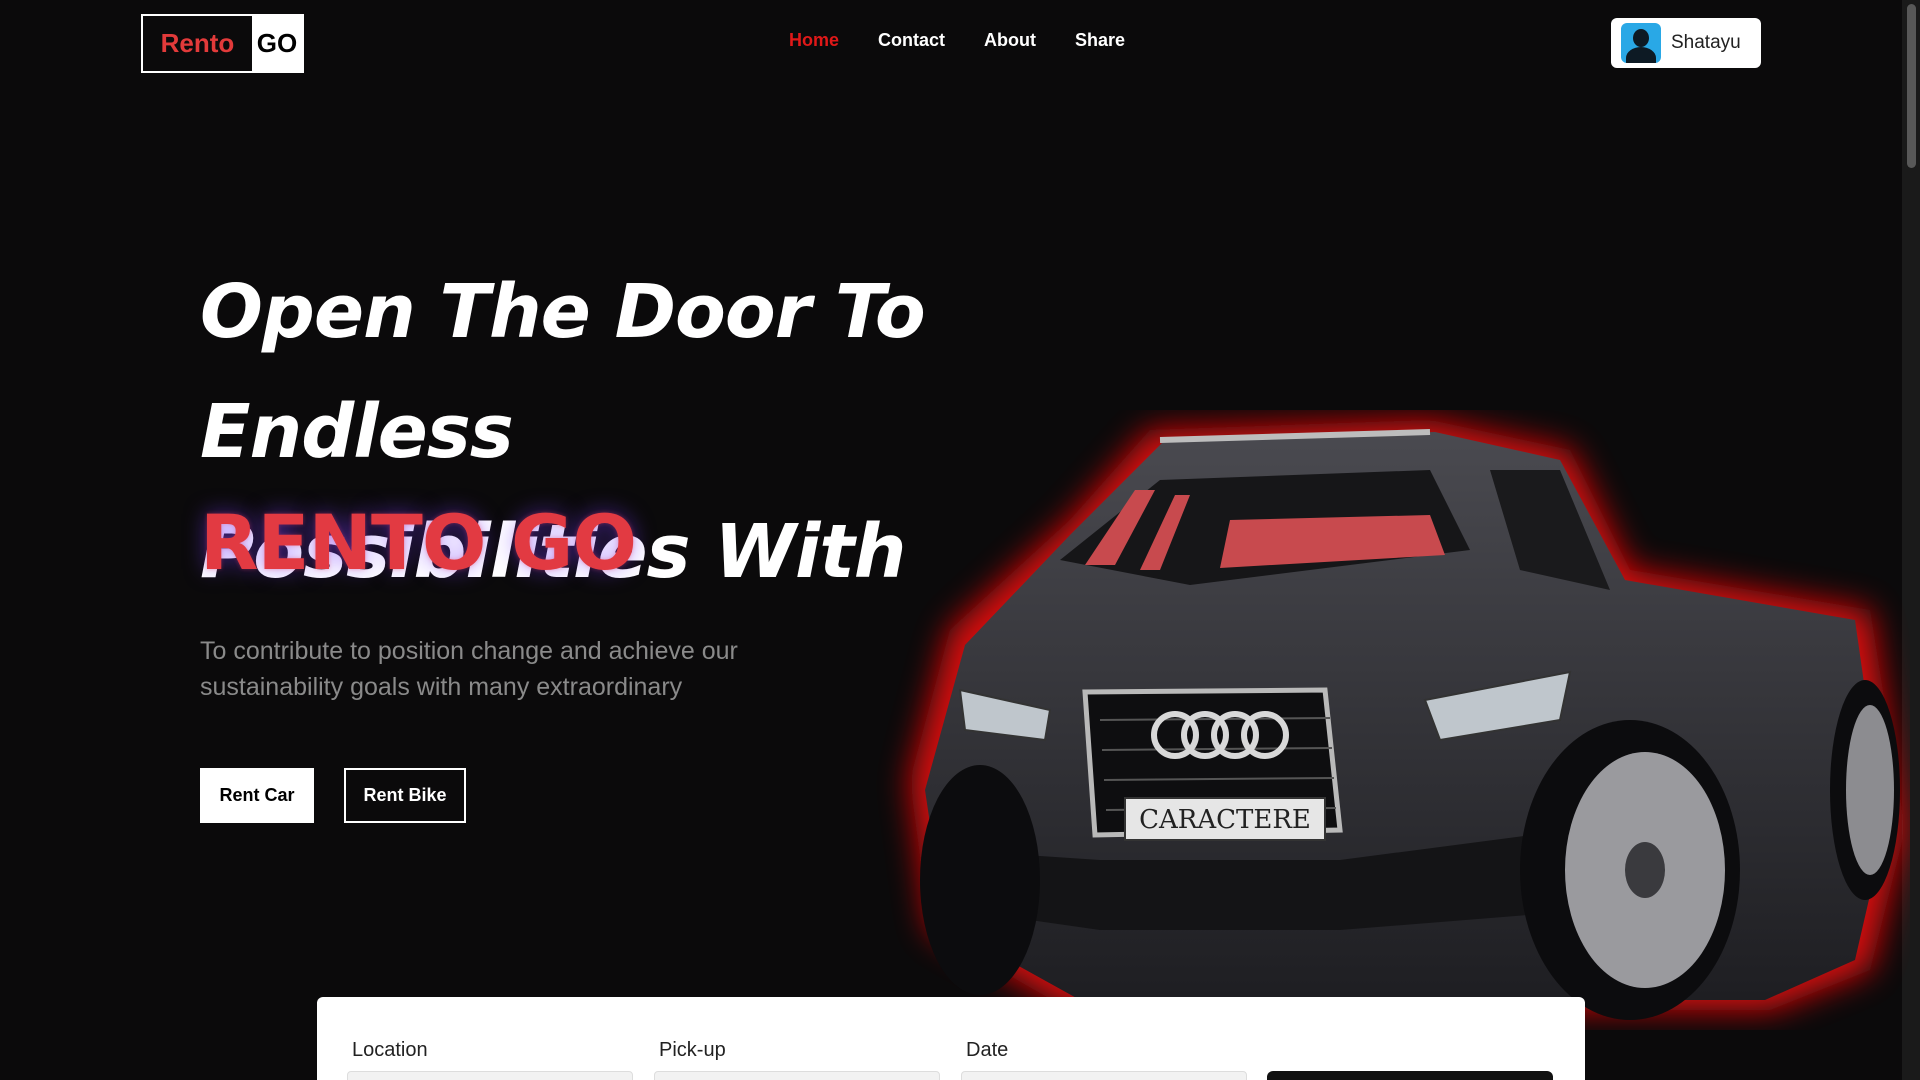 The image size is (1920, 1080). I want to click on booking-panel: Location Pick-up Date, so click(951, 1038).